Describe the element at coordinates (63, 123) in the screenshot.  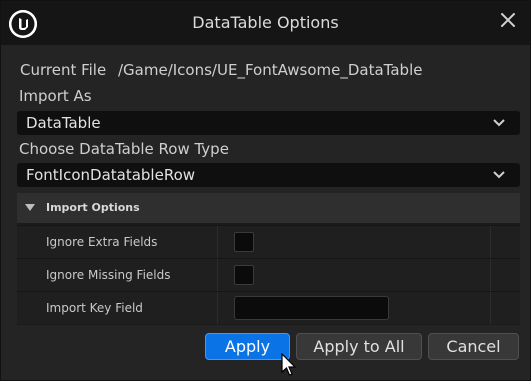
I see `import-as-value: DataTable` at that location.